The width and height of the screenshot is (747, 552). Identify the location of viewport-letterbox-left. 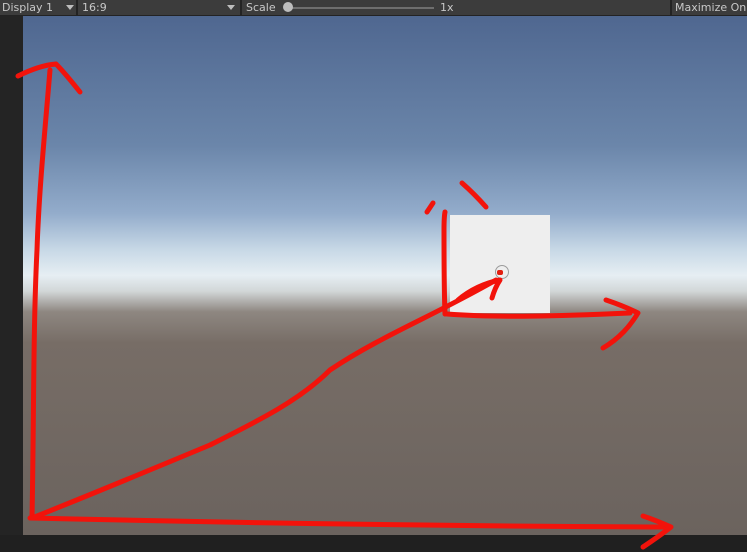
(11, 275).